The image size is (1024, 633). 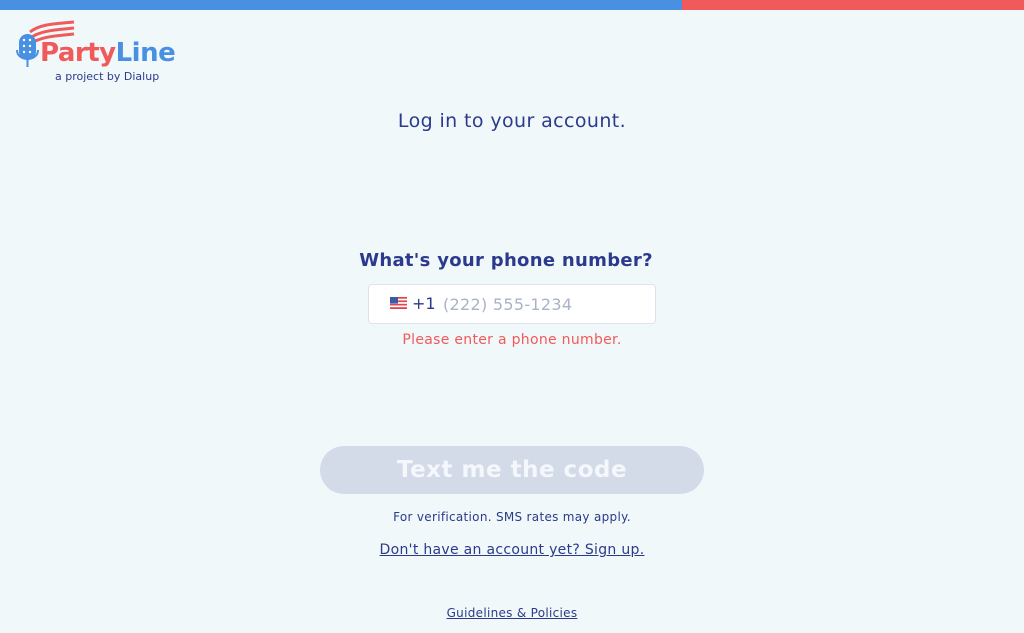 What do you see at coordinates (506, 260) in the screenshot?
I see `phone-question-label: What's your phone number?` at bounding box center [506, 260].